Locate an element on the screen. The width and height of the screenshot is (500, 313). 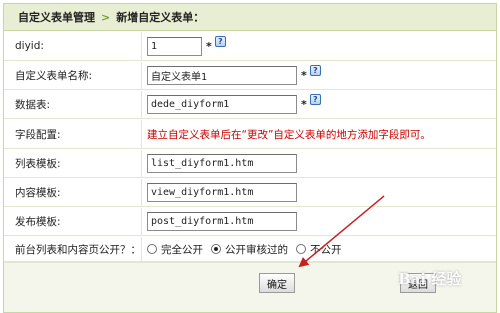
watermark: Bai 经验 is located at coordinates (430, 279).